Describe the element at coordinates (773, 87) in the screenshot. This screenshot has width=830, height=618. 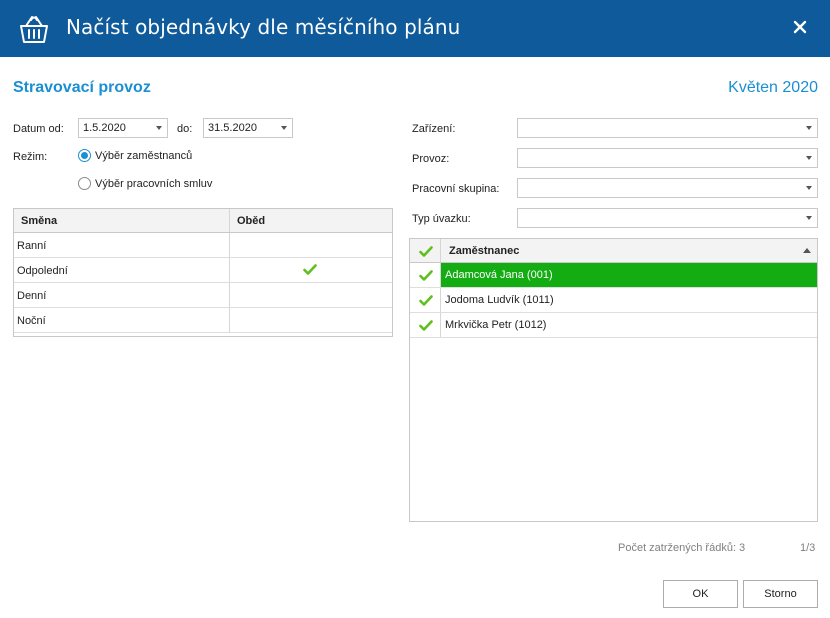
I see `month-title: Květen 2020` at that location.